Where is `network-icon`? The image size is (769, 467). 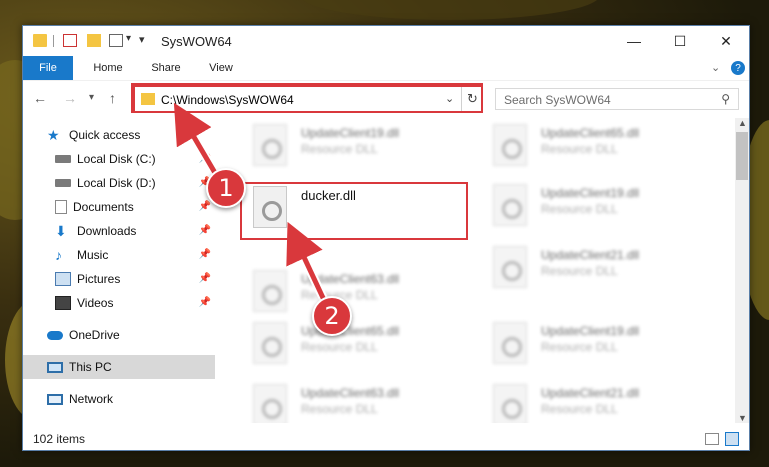 network-icon is located at coordinates (55, 399).